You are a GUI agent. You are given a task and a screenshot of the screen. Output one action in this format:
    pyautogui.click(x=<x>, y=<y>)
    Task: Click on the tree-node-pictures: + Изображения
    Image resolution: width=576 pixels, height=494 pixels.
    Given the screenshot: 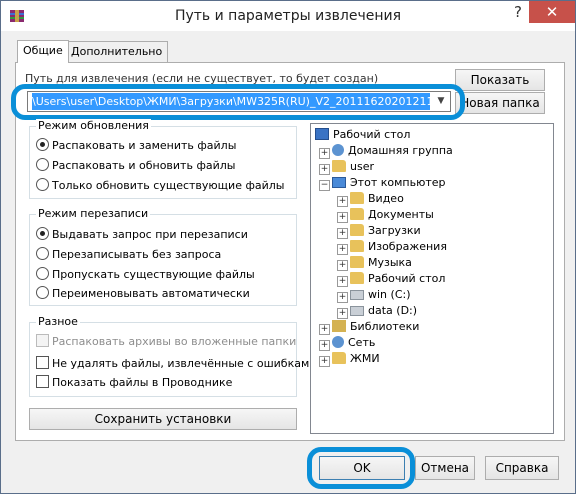 What is the action you would take?
    pyautogui.click(x=392, y=247)
    